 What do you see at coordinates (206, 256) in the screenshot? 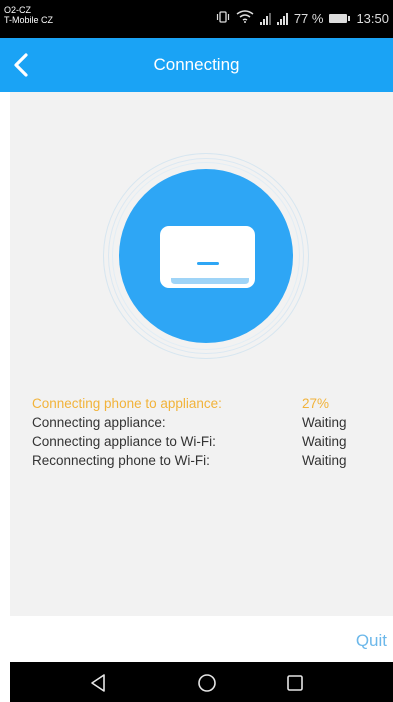
I see `appliance-circle` at bounding box center [206, 256].